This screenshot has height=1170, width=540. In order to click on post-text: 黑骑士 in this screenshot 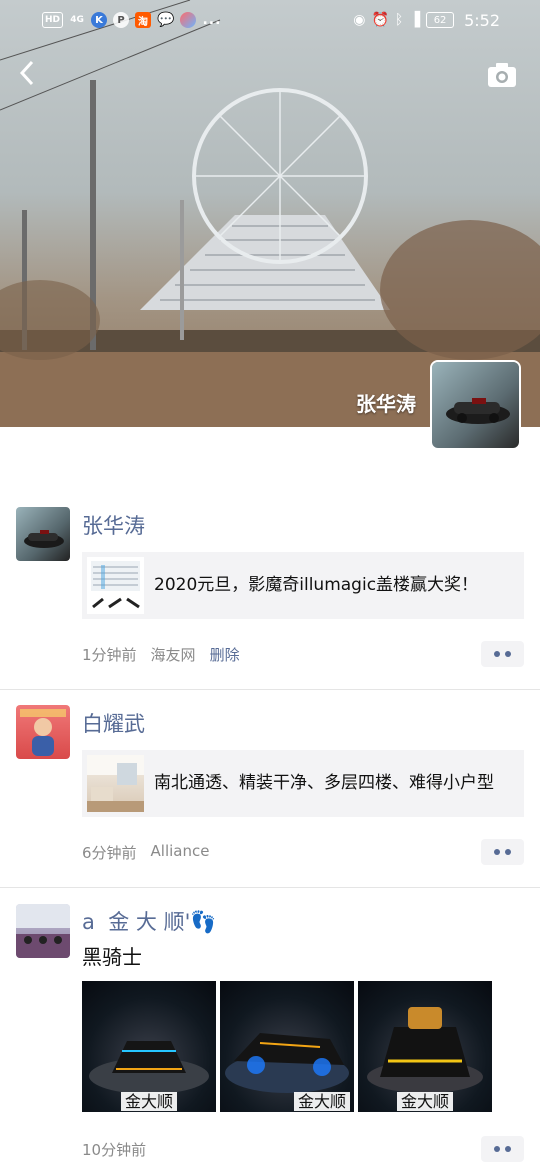, I will do `click(112, 957)`.